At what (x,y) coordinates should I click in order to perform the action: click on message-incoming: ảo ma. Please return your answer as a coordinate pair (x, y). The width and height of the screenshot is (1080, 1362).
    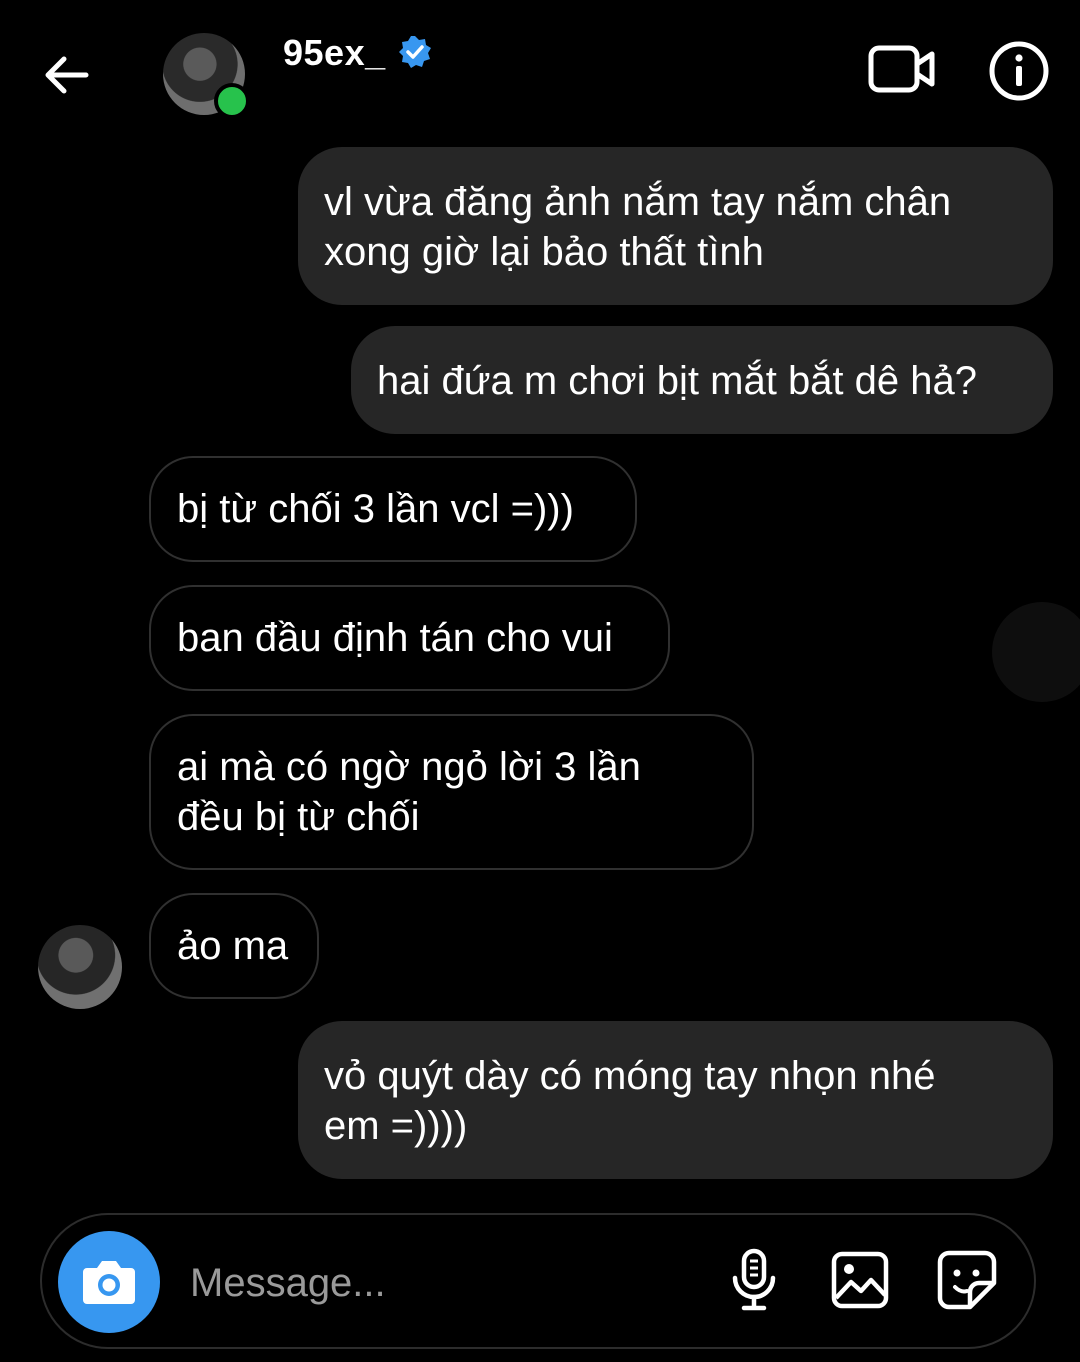
    Looking at the image, I should click on (234, 946).